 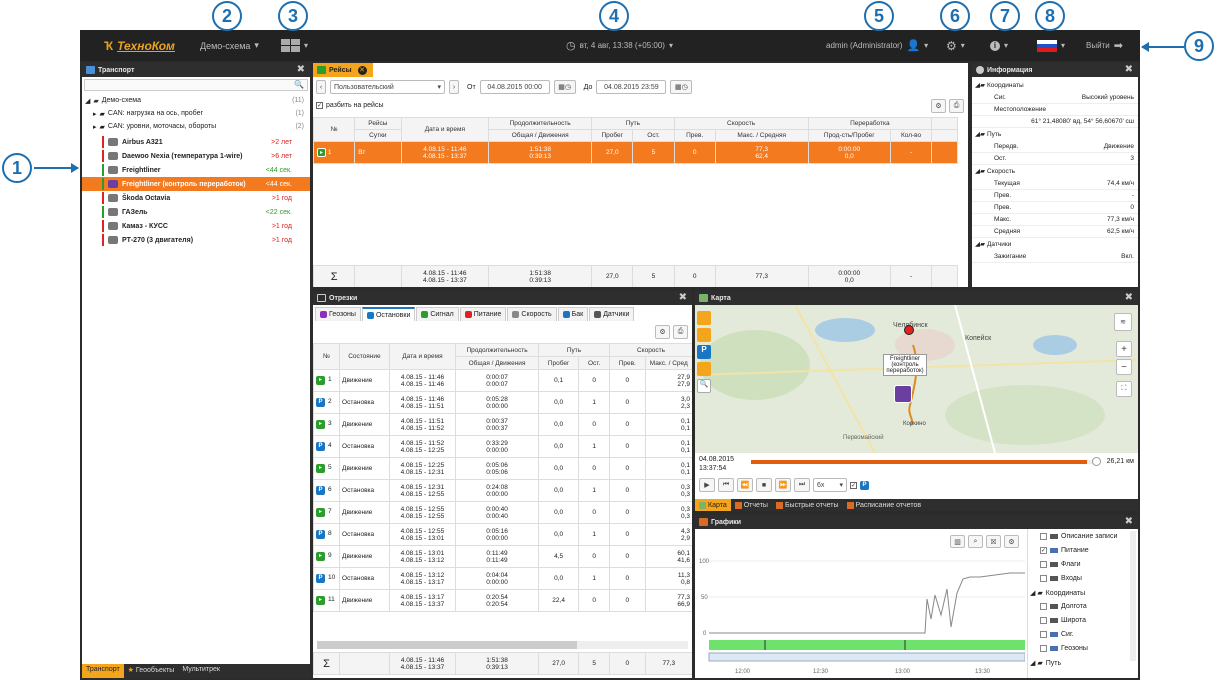 What do you see at coordinates (196, 198) in the screenshot?
I see `unit-row: Škoda Octavia >1 год` at bounding box center [196, 198].